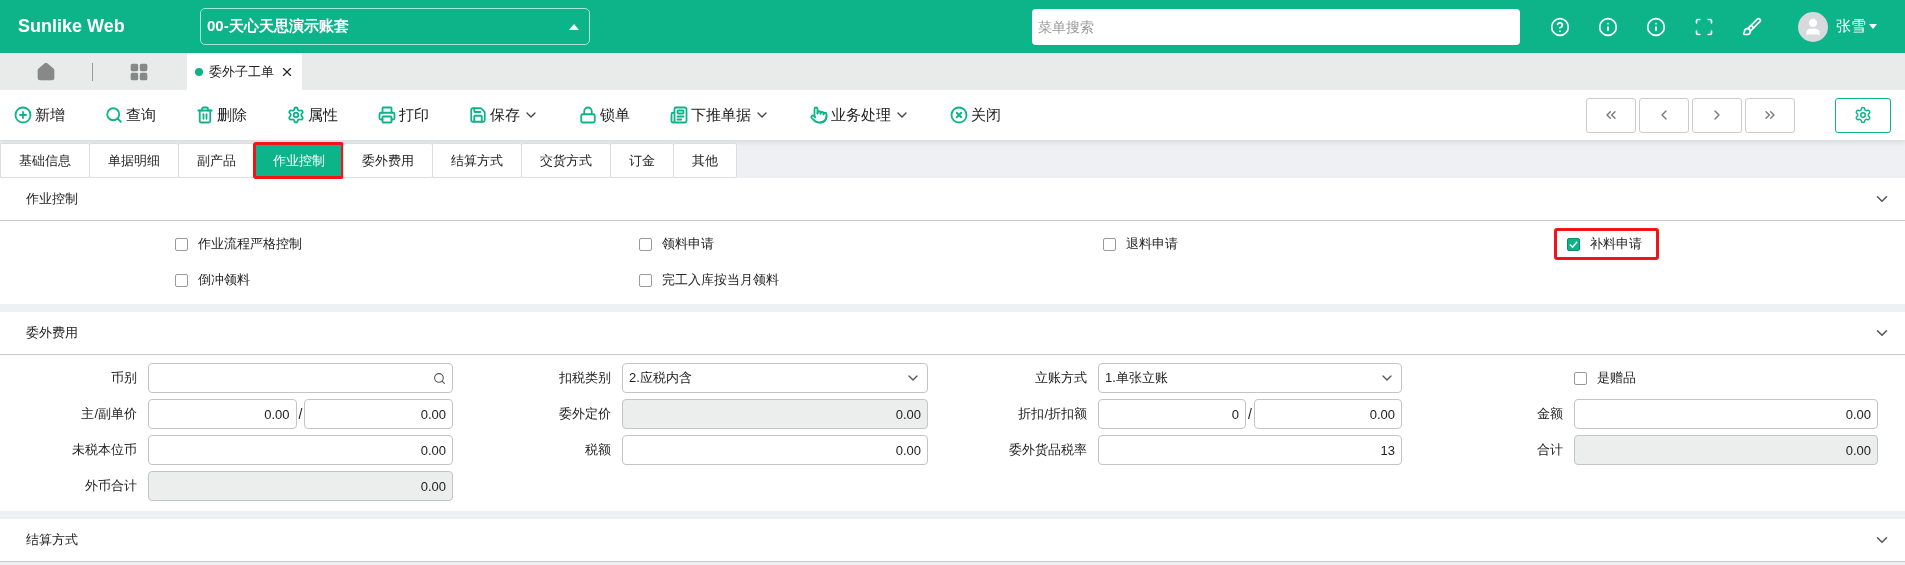 The height and width of the screenshot is (565, 1905). I want to click on caret-down-icon, so click(1873, 26).